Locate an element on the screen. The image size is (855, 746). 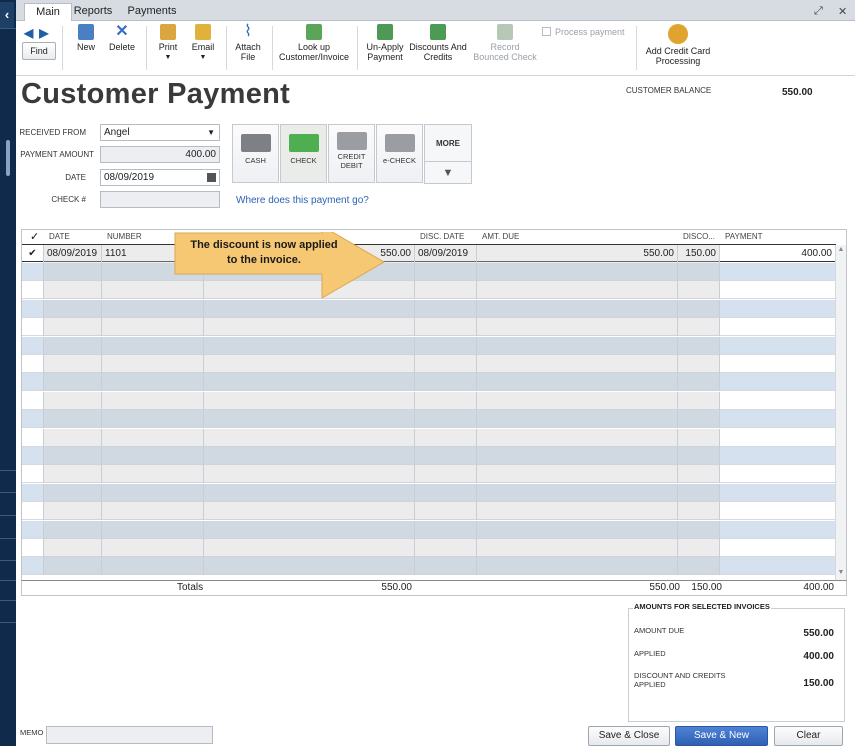
customer-balance-value: 550.00 is located at coordinates (797, 92).